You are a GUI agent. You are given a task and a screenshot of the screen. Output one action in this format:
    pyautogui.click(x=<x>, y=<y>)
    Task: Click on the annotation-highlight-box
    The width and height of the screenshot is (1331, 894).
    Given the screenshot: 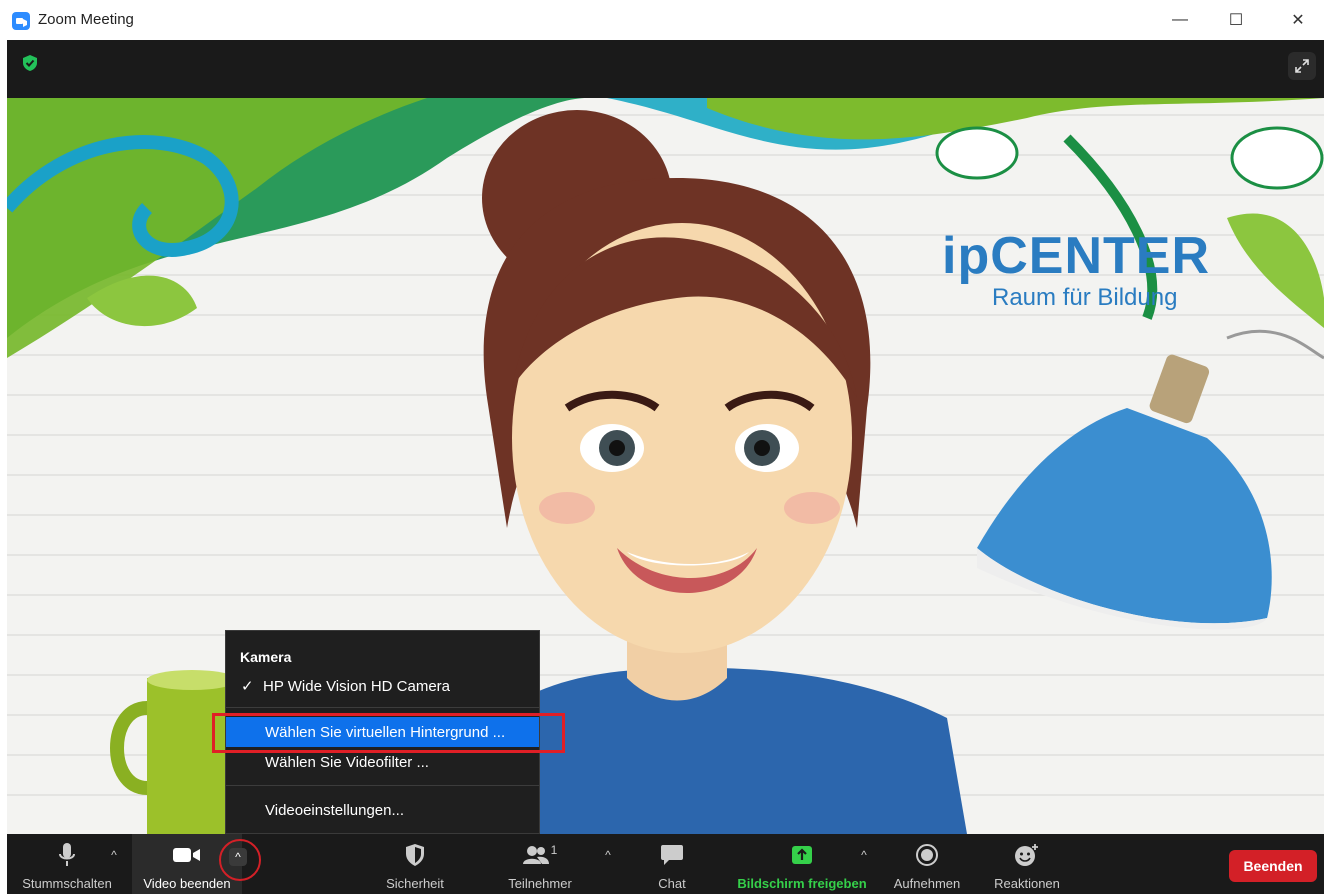 What is the action you would take?
    pyautogui.click(x=388, y=733)
    